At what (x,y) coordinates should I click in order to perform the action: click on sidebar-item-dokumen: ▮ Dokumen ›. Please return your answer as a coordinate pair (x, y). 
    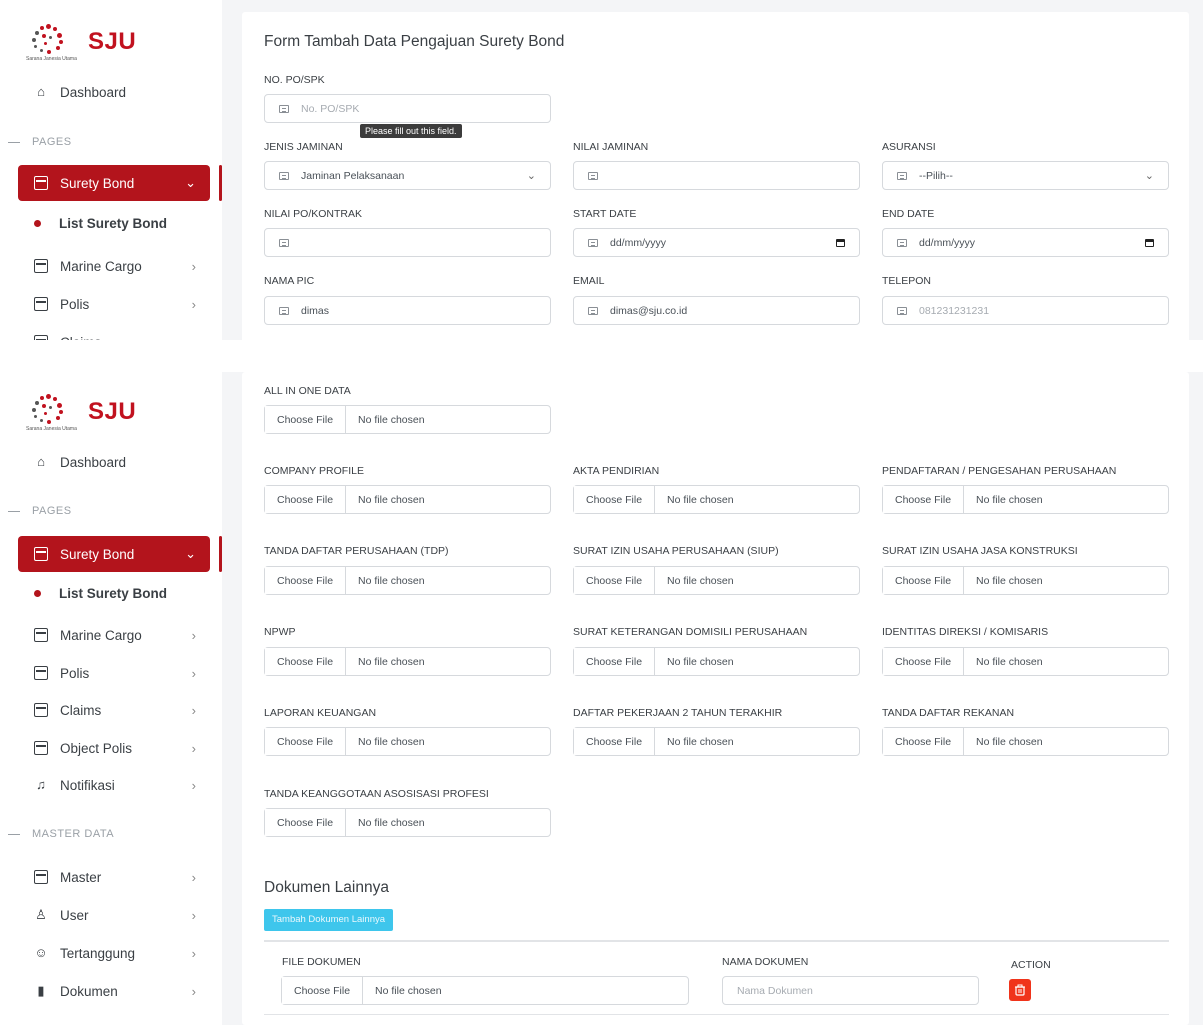
    Looking at the image, I should click on (114, 991).